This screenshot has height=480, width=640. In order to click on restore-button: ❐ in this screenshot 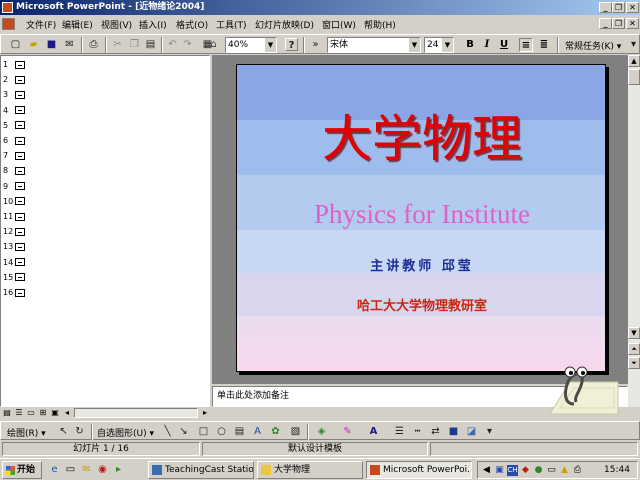, I will do `click(618, 7)`.